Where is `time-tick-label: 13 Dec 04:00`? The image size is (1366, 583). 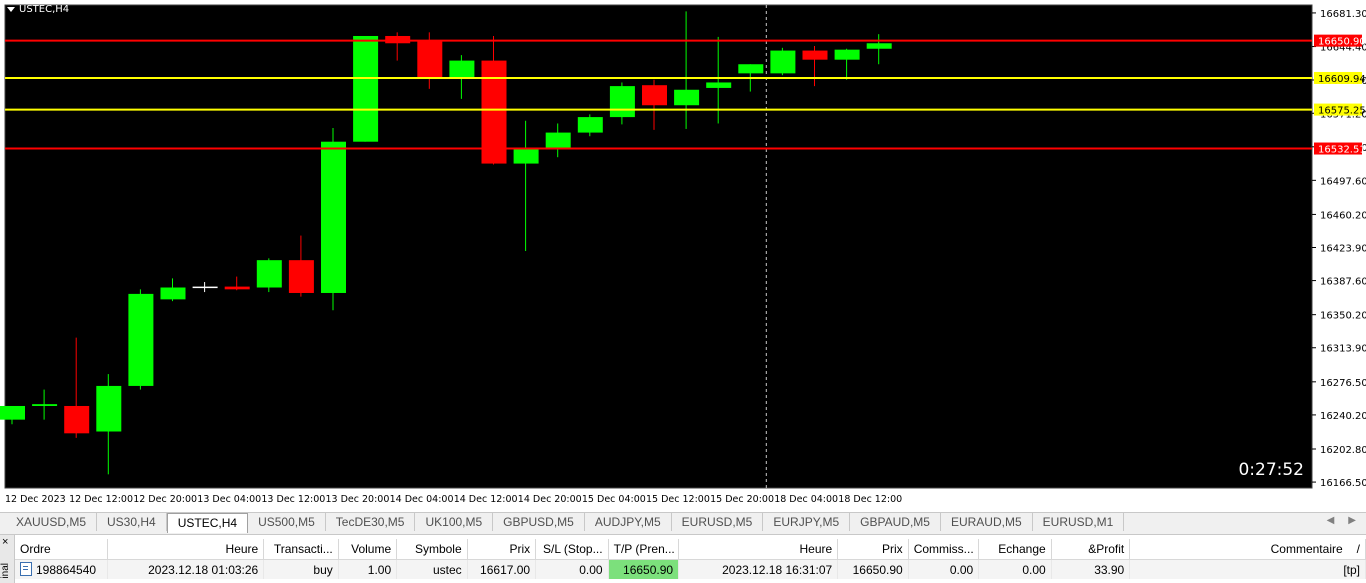
time-tick-label: 13 Dec 04:00 is located at coordinates (229, 499).